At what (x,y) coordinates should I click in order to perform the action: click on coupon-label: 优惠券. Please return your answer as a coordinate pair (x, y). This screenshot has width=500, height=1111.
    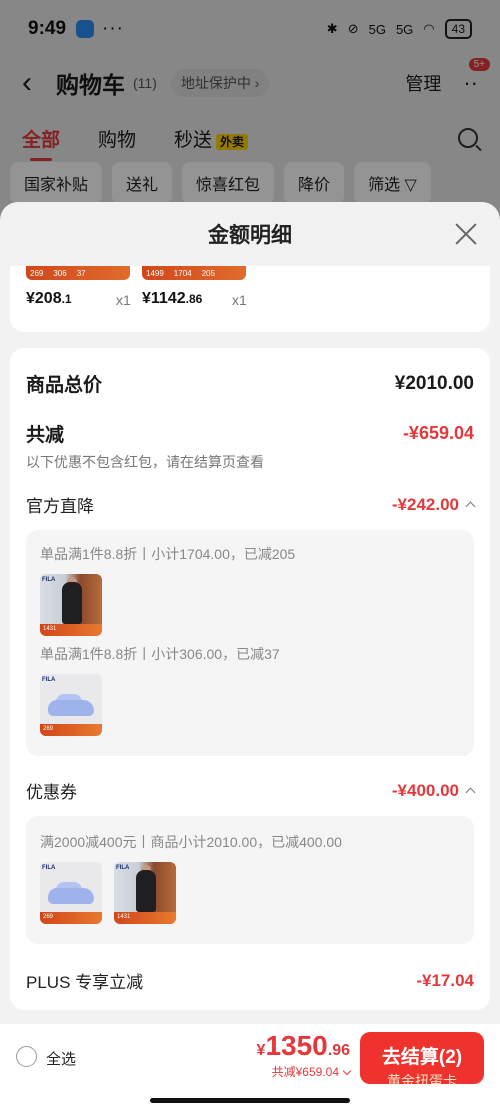
    Looking at the image, I should click on (51, 792).